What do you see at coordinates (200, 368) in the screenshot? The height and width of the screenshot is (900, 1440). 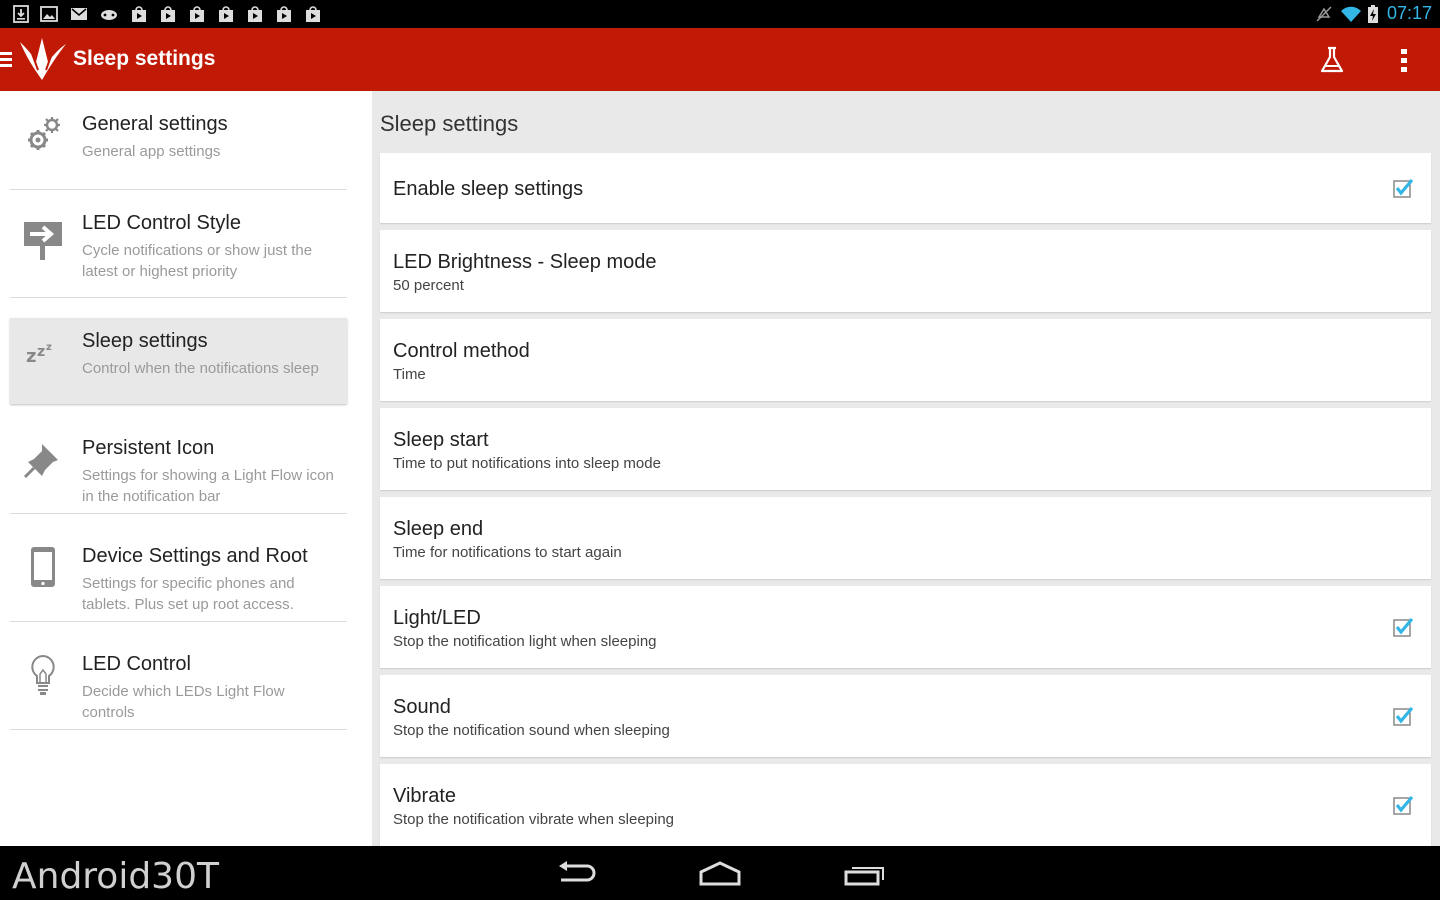 I see `nav-item-subtitle: Control when the notifications sleep` at bounding box center [200, 368].